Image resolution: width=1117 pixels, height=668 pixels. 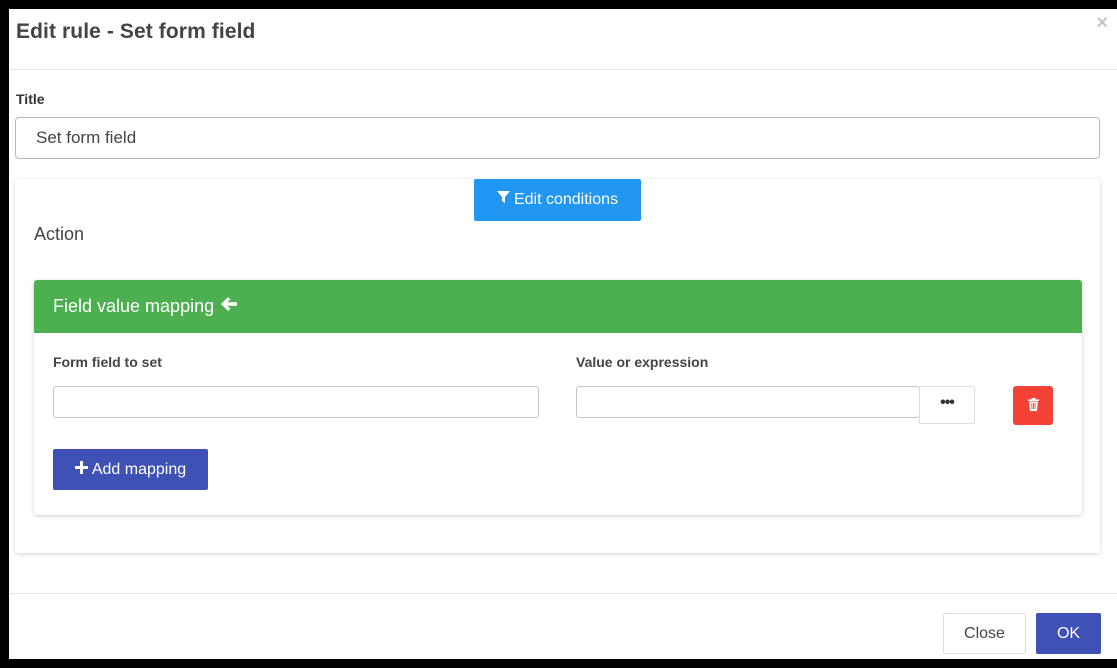 What do you see at coordinates (30, 99) in the screenshot?
I see `title-label: Title` at bounding box center [30, 99].